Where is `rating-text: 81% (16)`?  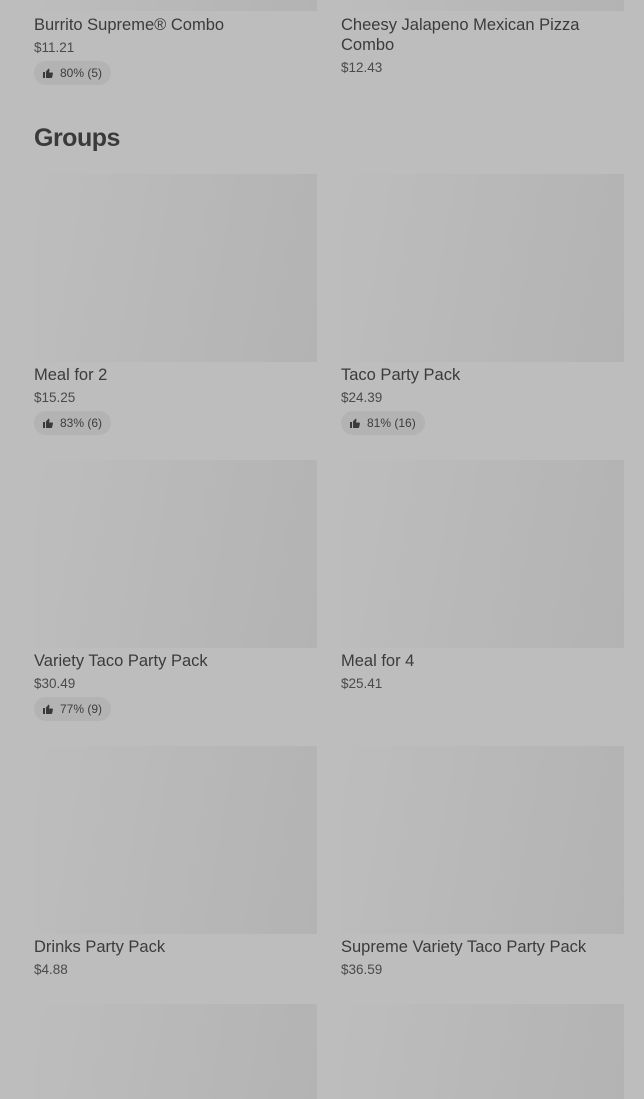
rating-text: 81% (16) is located at coordinates (391, 423).